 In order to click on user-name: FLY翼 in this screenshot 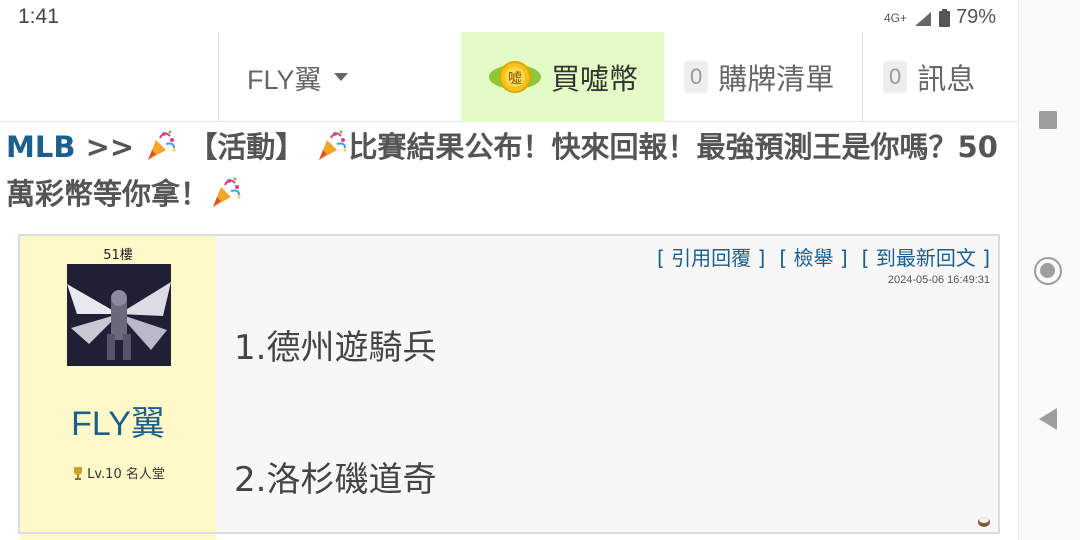, I will do `click(284, 79)`.